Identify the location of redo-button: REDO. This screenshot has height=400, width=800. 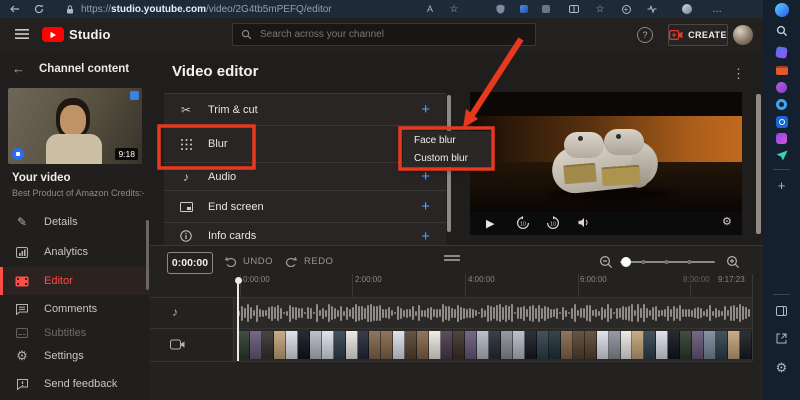
(309, 261).